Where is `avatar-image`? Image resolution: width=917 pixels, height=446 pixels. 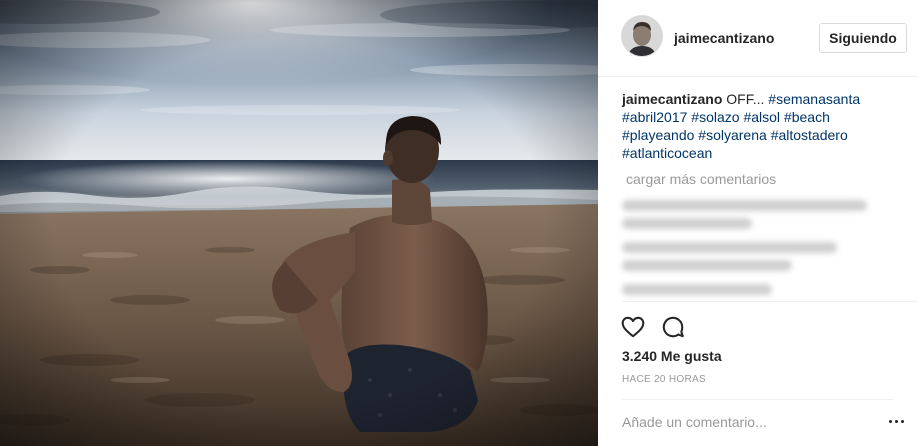
avatar-image is located at coordinates (642, 36).